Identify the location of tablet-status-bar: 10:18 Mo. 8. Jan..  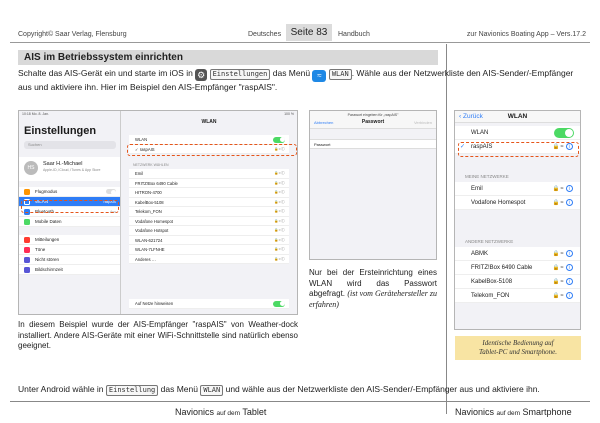
(69, 114).